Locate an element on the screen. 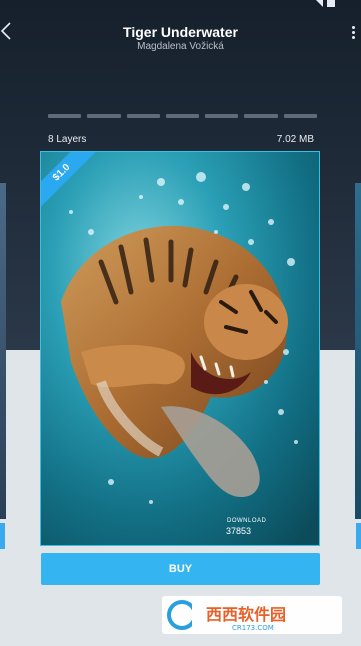 Image resolution: width=361 pixels, height=646 pixels. download-count: 37853 is located at coordinates (239, 531).